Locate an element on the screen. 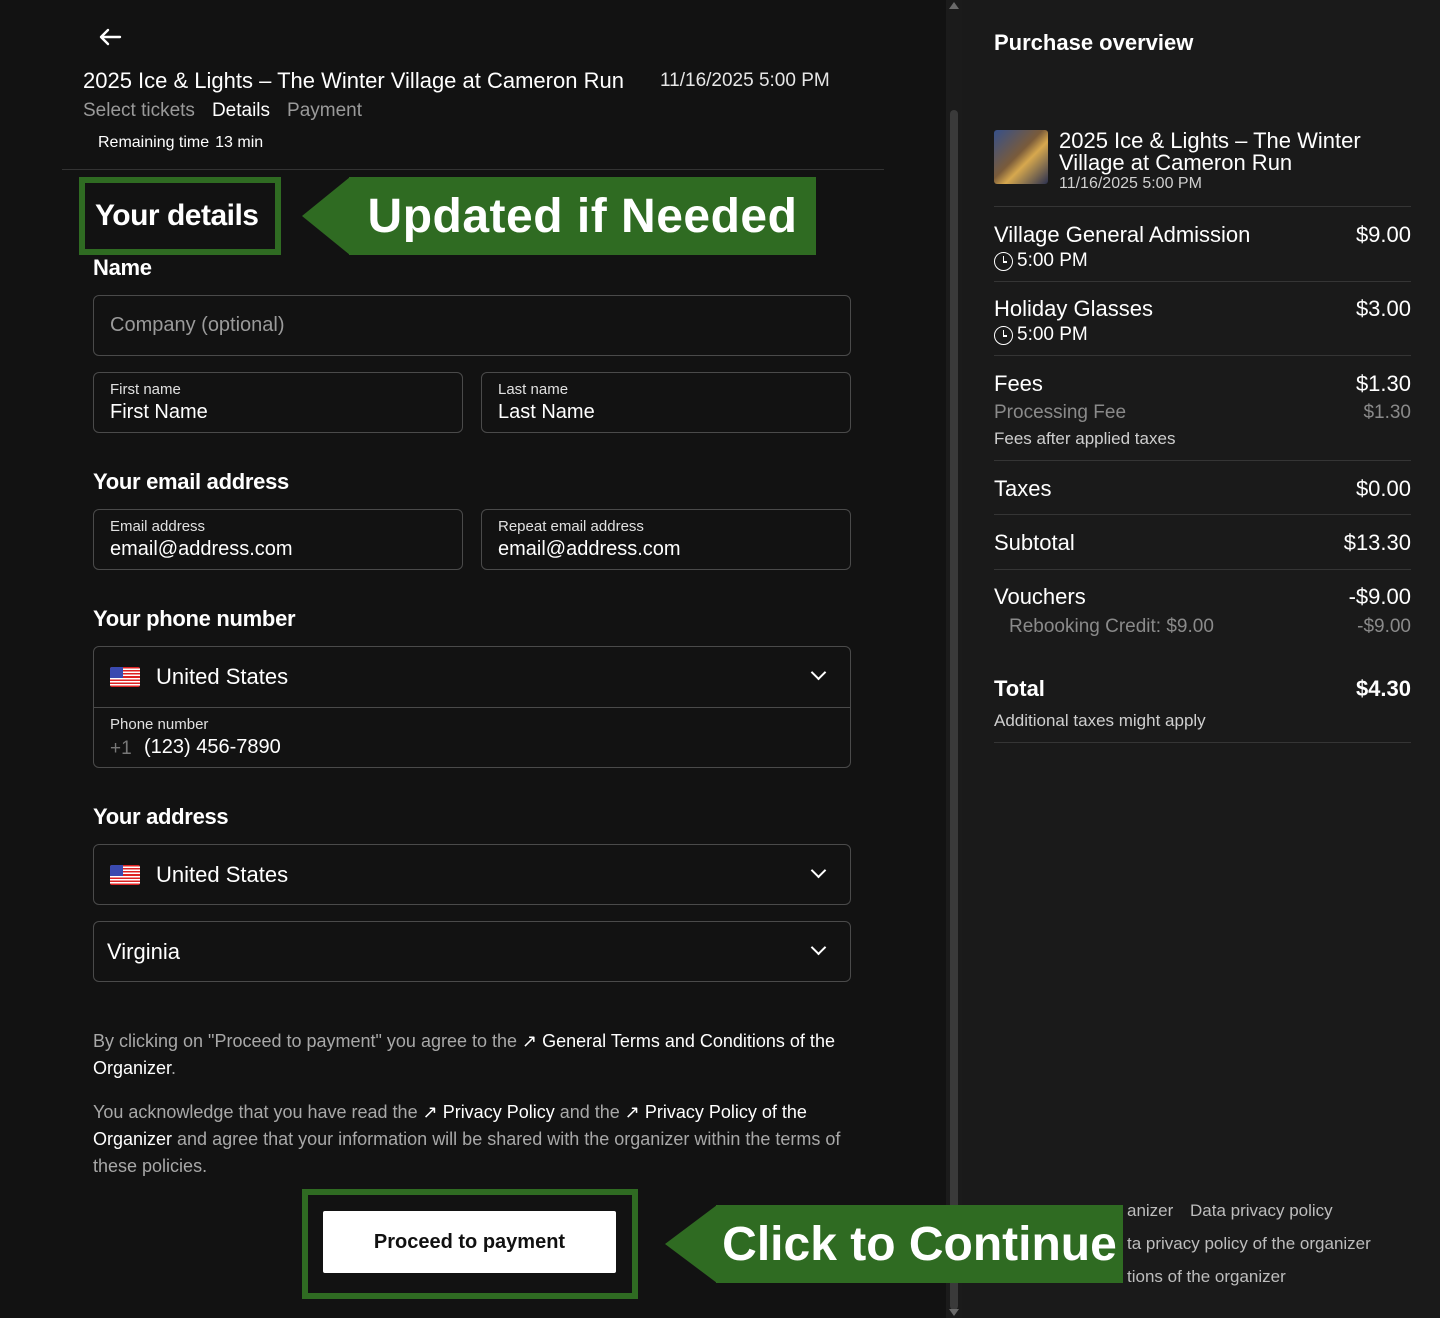 The height and width of the screenshot is (1318, 1440). organizer-terms-link: tions of the organizer is located at coordinates (1206, 1277).